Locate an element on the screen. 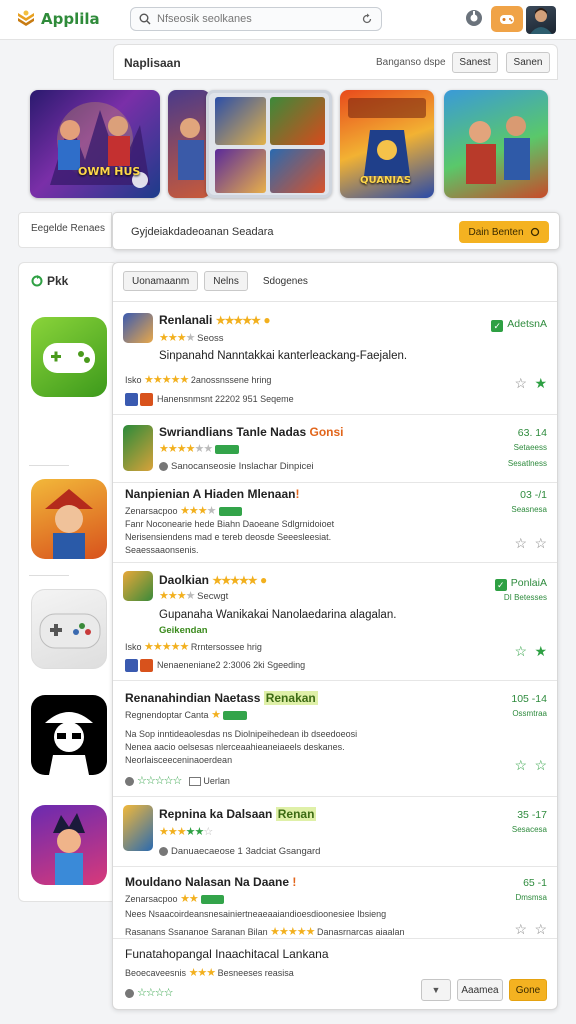 Image resolution: width=576 pixels, height=1024 pixels. rating-line: Zenarsacpoo ★★ is located at coordinates (175, 898).